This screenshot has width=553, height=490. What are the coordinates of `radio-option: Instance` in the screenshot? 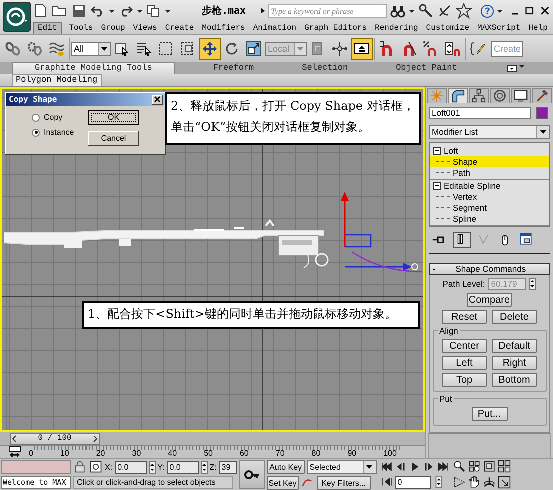 It's located at (53, 132).